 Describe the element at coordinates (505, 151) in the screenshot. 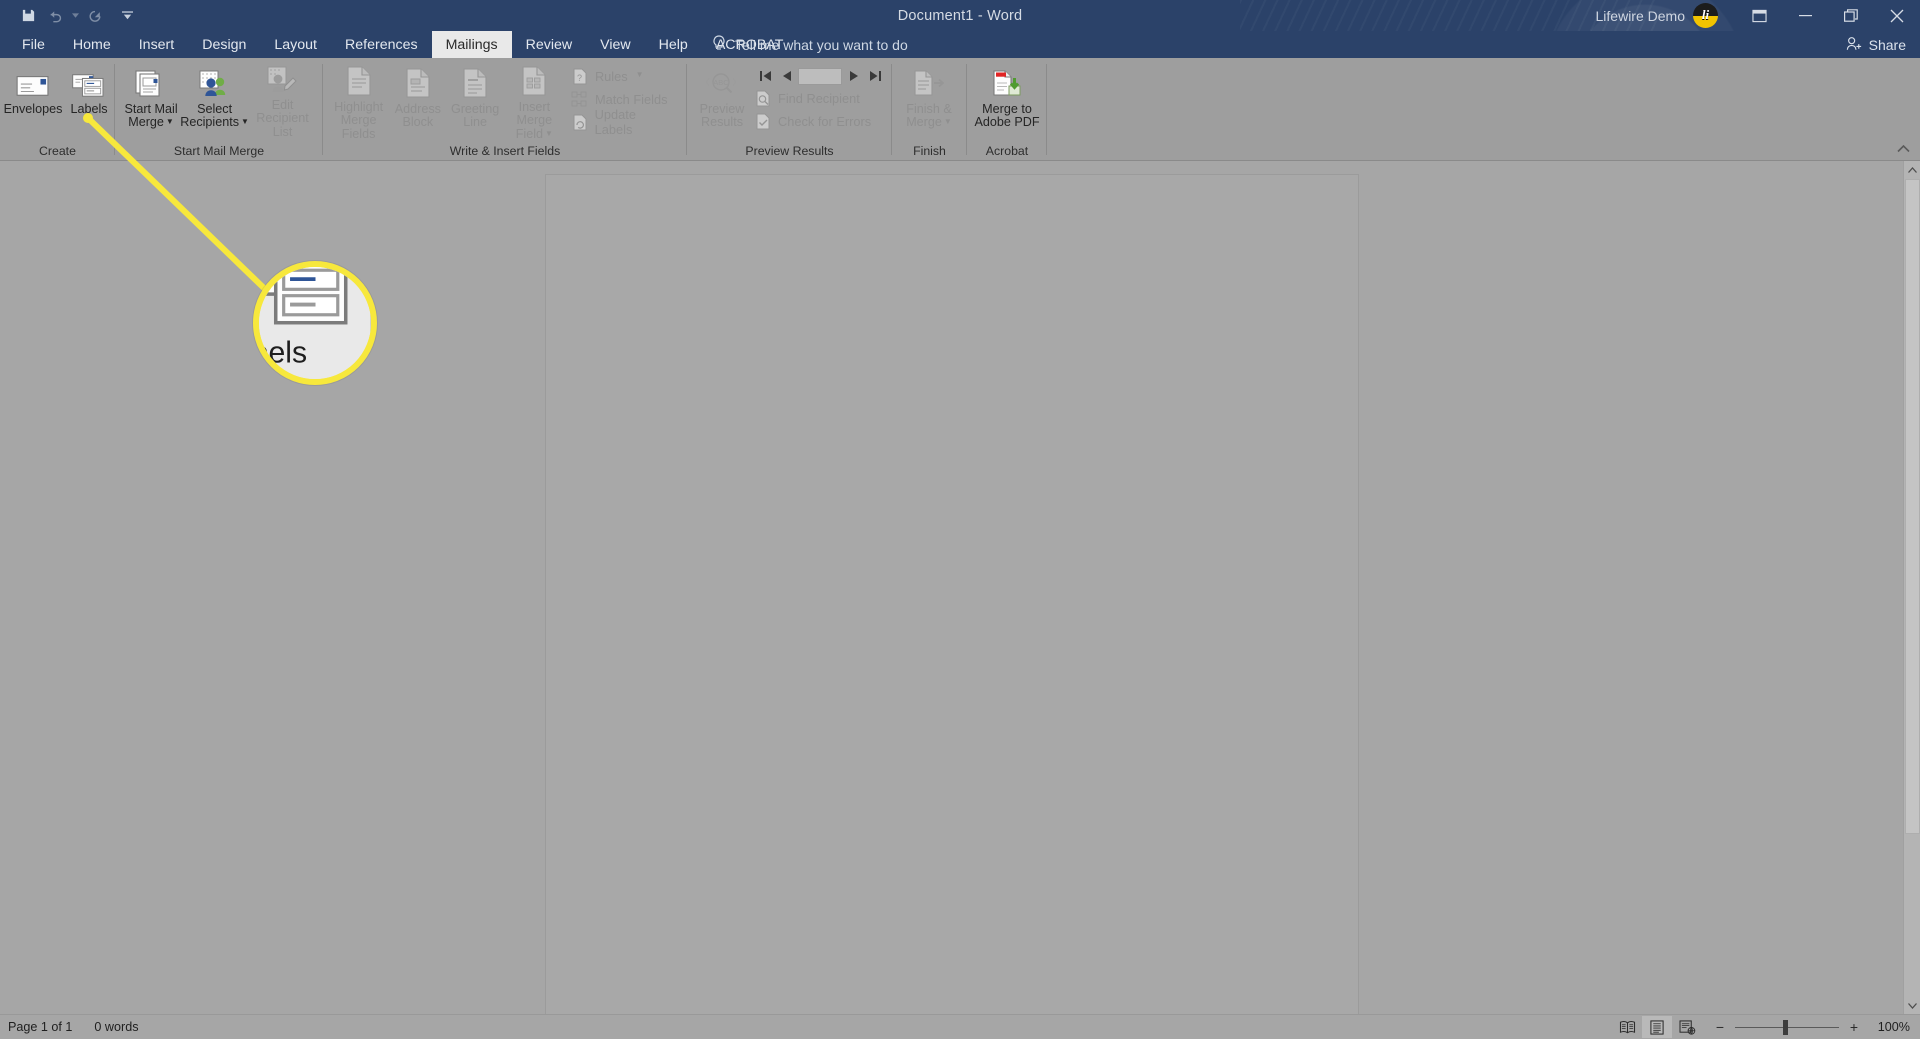

I see `group-label-write-insert-fields: Write & Insert Fields` at that location.